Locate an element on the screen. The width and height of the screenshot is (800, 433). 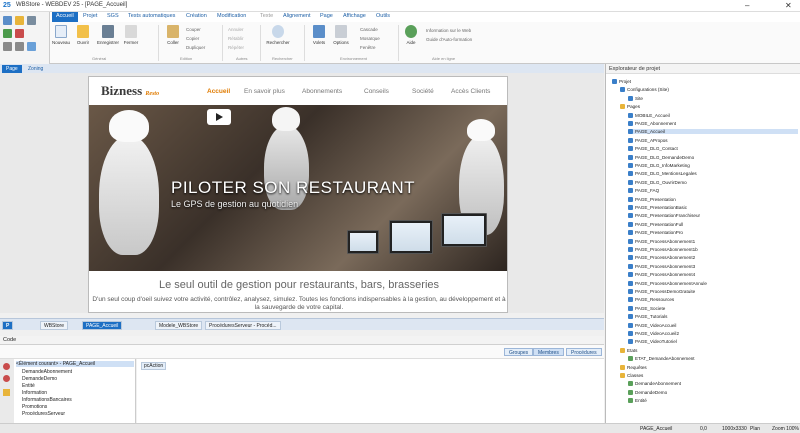
tree-item: PAGE_VideoAccueil2 is located at coordinates (713, 333).